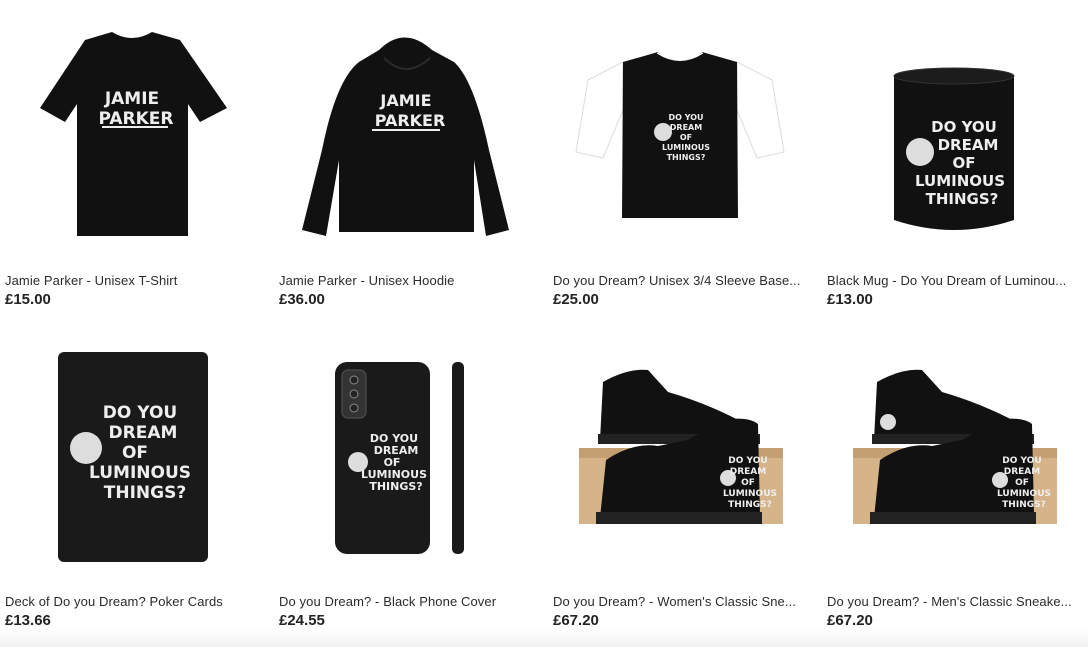 This screenshot has height=647, width=1088. Describe the element at coordinates (302, 620) in the screenshot. I see `product-price: £24.55` at that location.